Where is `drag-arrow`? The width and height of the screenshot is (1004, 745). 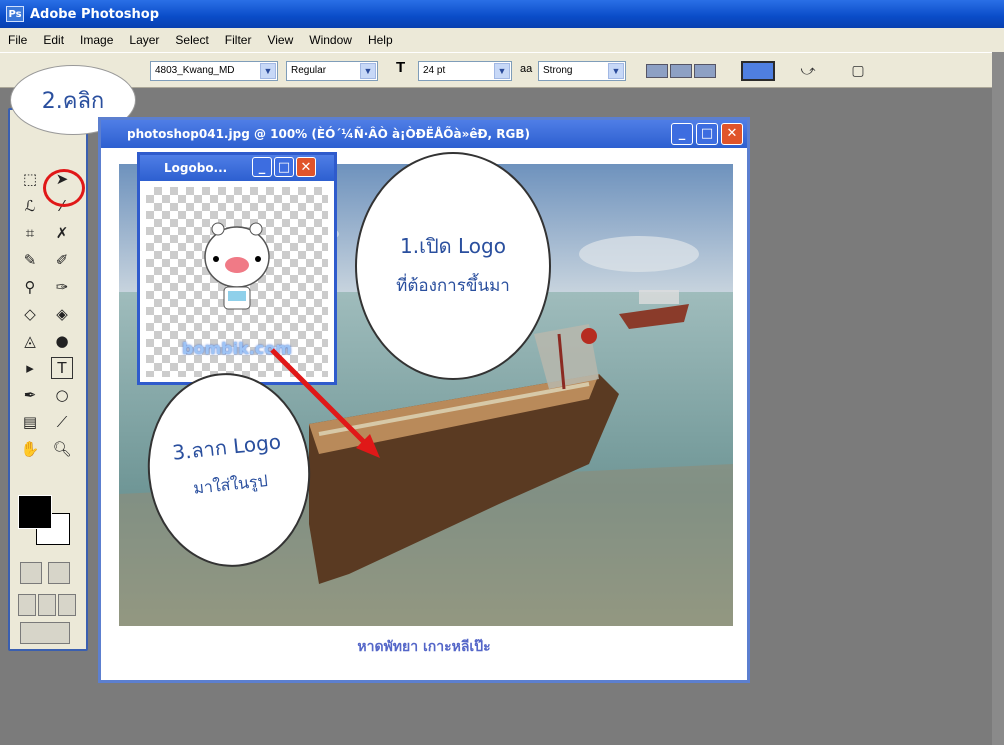 drag-arrow is located at coordinates (325, 403).